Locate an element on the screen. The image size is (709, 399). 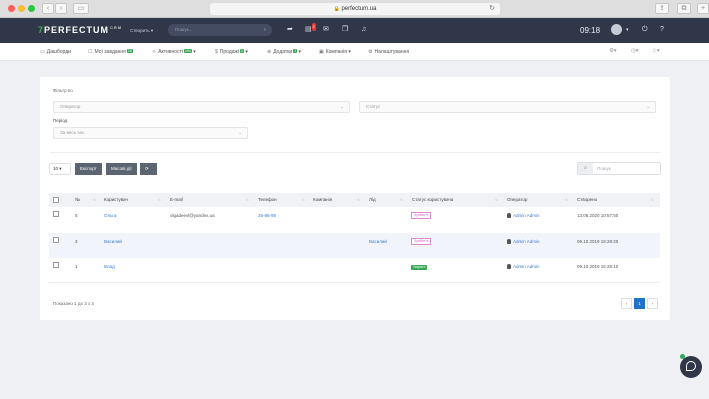
settings-gear-icon: ⚙▾ is located at coordinates (613, 51).